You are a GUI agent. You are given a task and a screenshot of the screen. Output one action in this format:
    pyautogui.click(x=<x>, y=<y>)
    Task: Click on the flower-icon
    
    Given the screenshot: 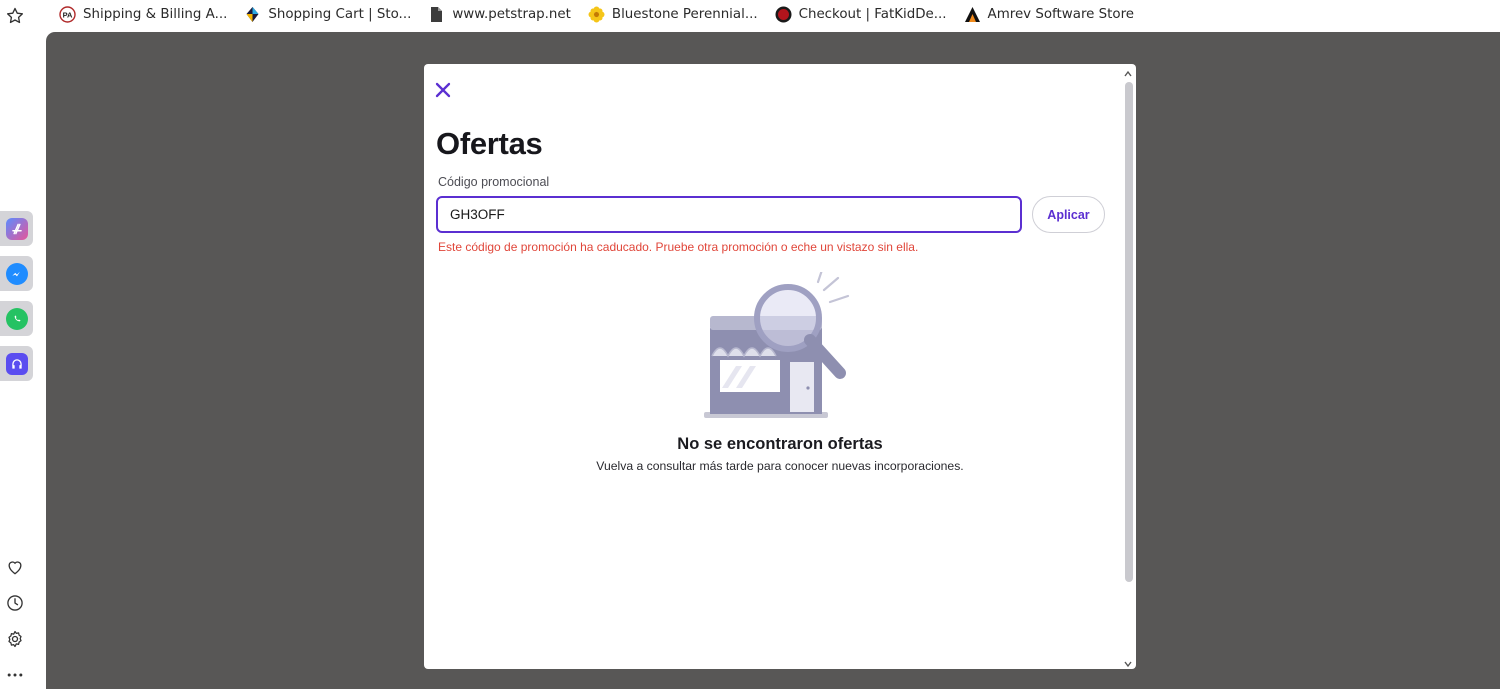 What is the action you would take?
    pyautogui.click(x=596, y=14)
    